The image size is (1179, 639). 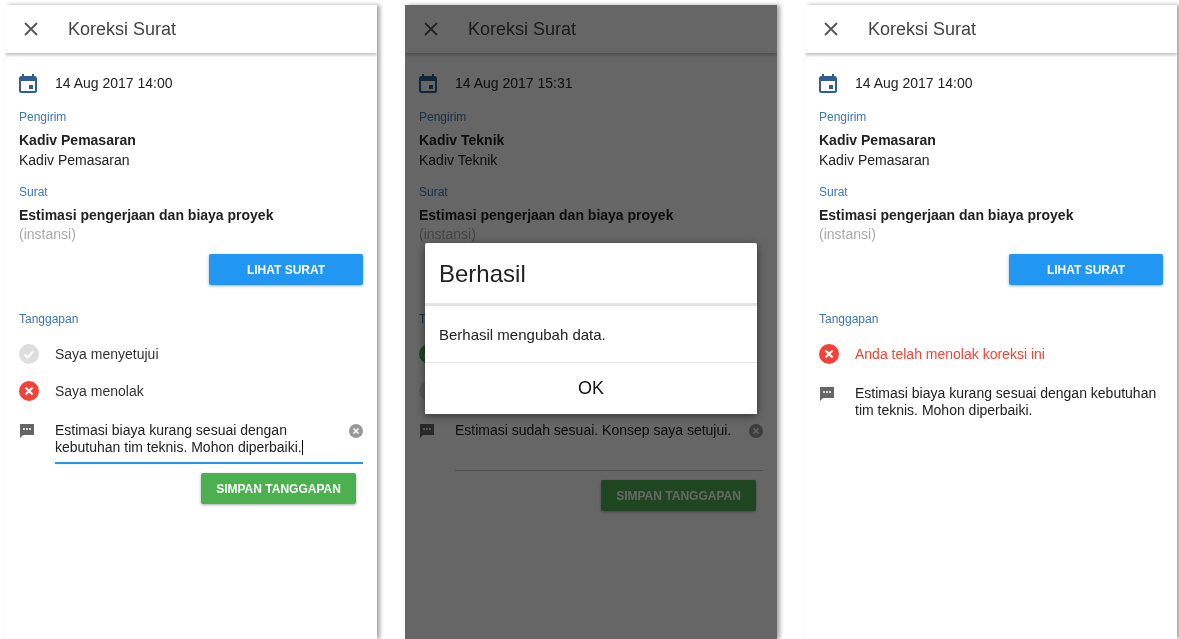 What do you see at coordinates (107, 354) in the screenshot?
I see `option-label: Saya menyetujui` at bounding box center [107, 354].